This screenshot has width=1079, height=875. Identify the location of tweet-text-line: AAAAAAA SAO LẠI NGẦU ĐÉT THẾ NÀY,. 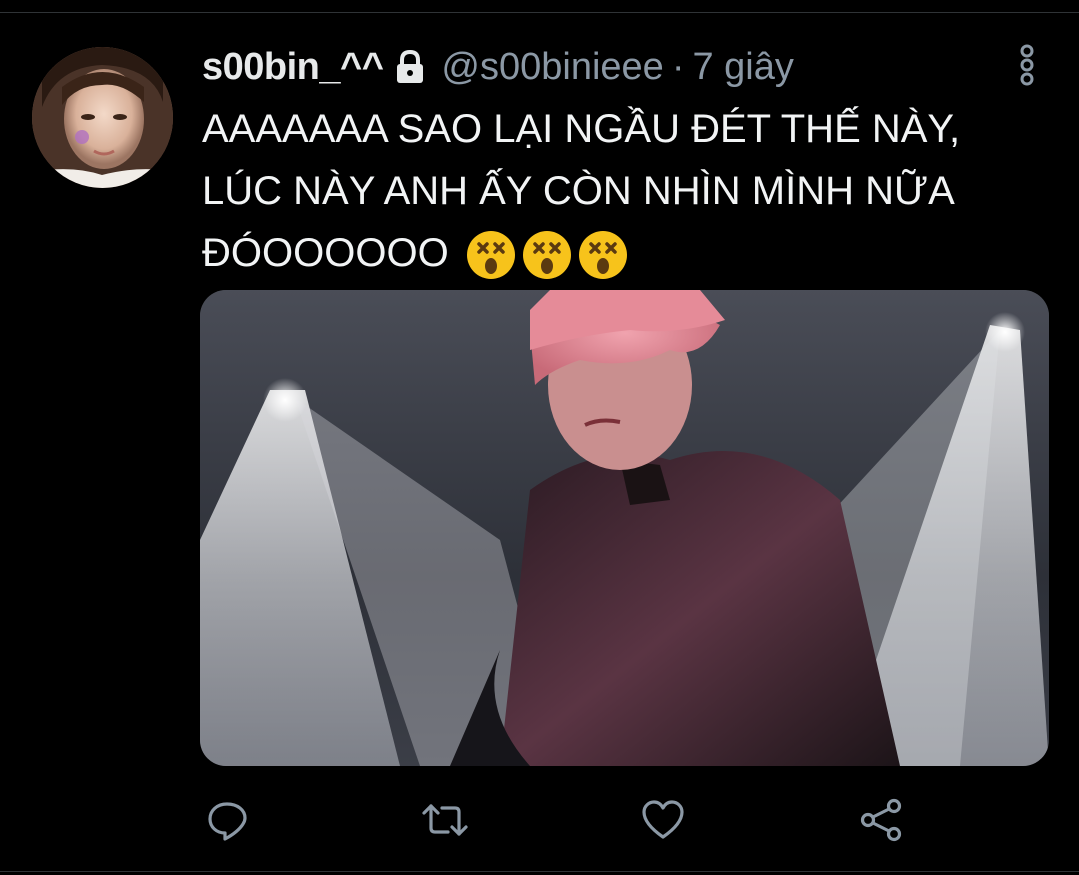
(581, 129).